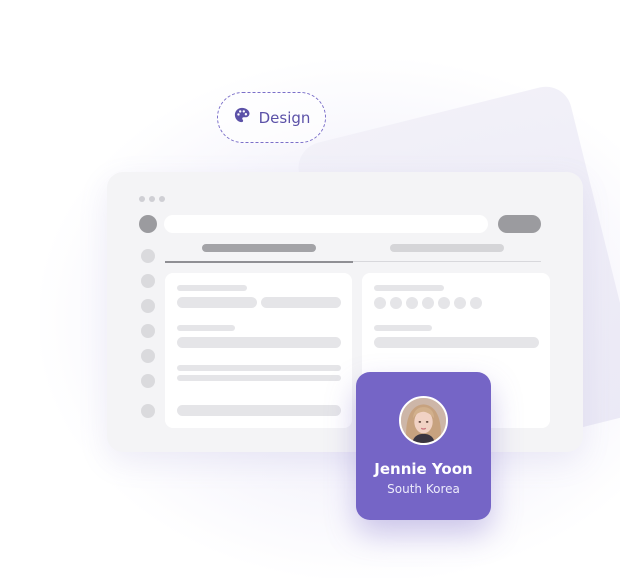  What do you see at coordinates (258, 350) in the screenshot?
I see `left-content-panel` at bounding box center [258, 350].